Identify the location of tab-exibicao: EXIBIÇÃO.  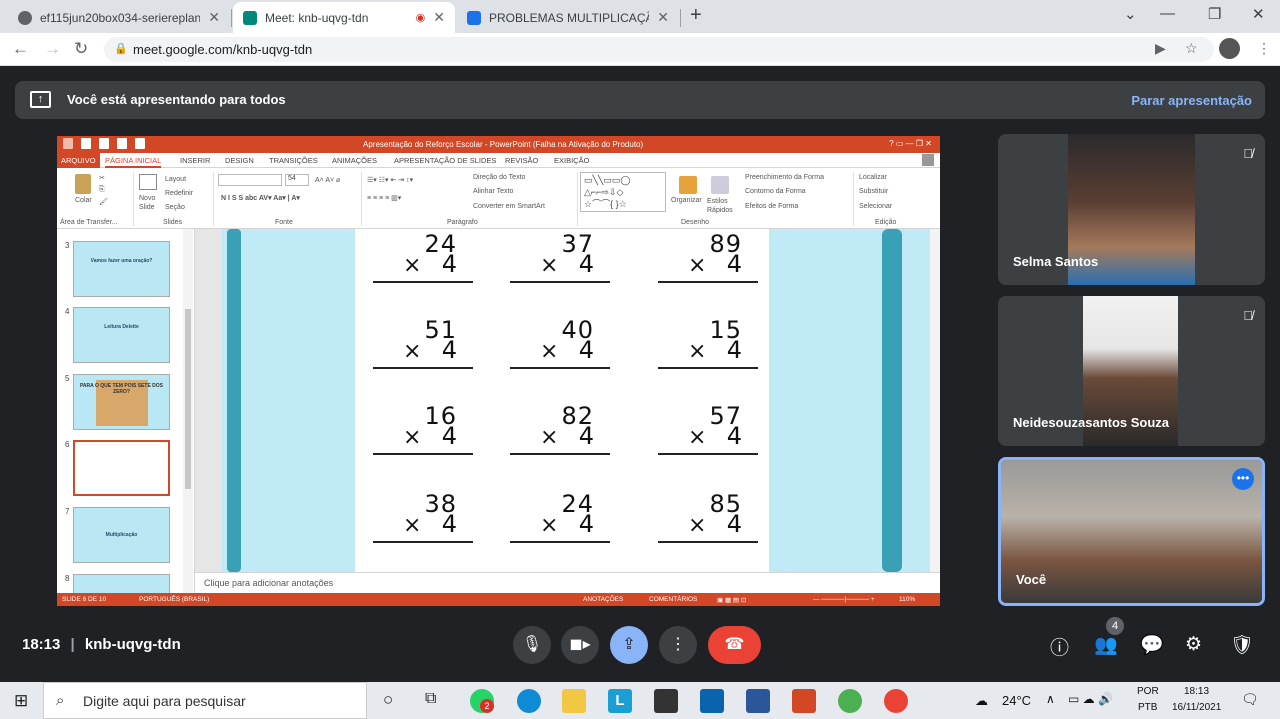
(571, 160).